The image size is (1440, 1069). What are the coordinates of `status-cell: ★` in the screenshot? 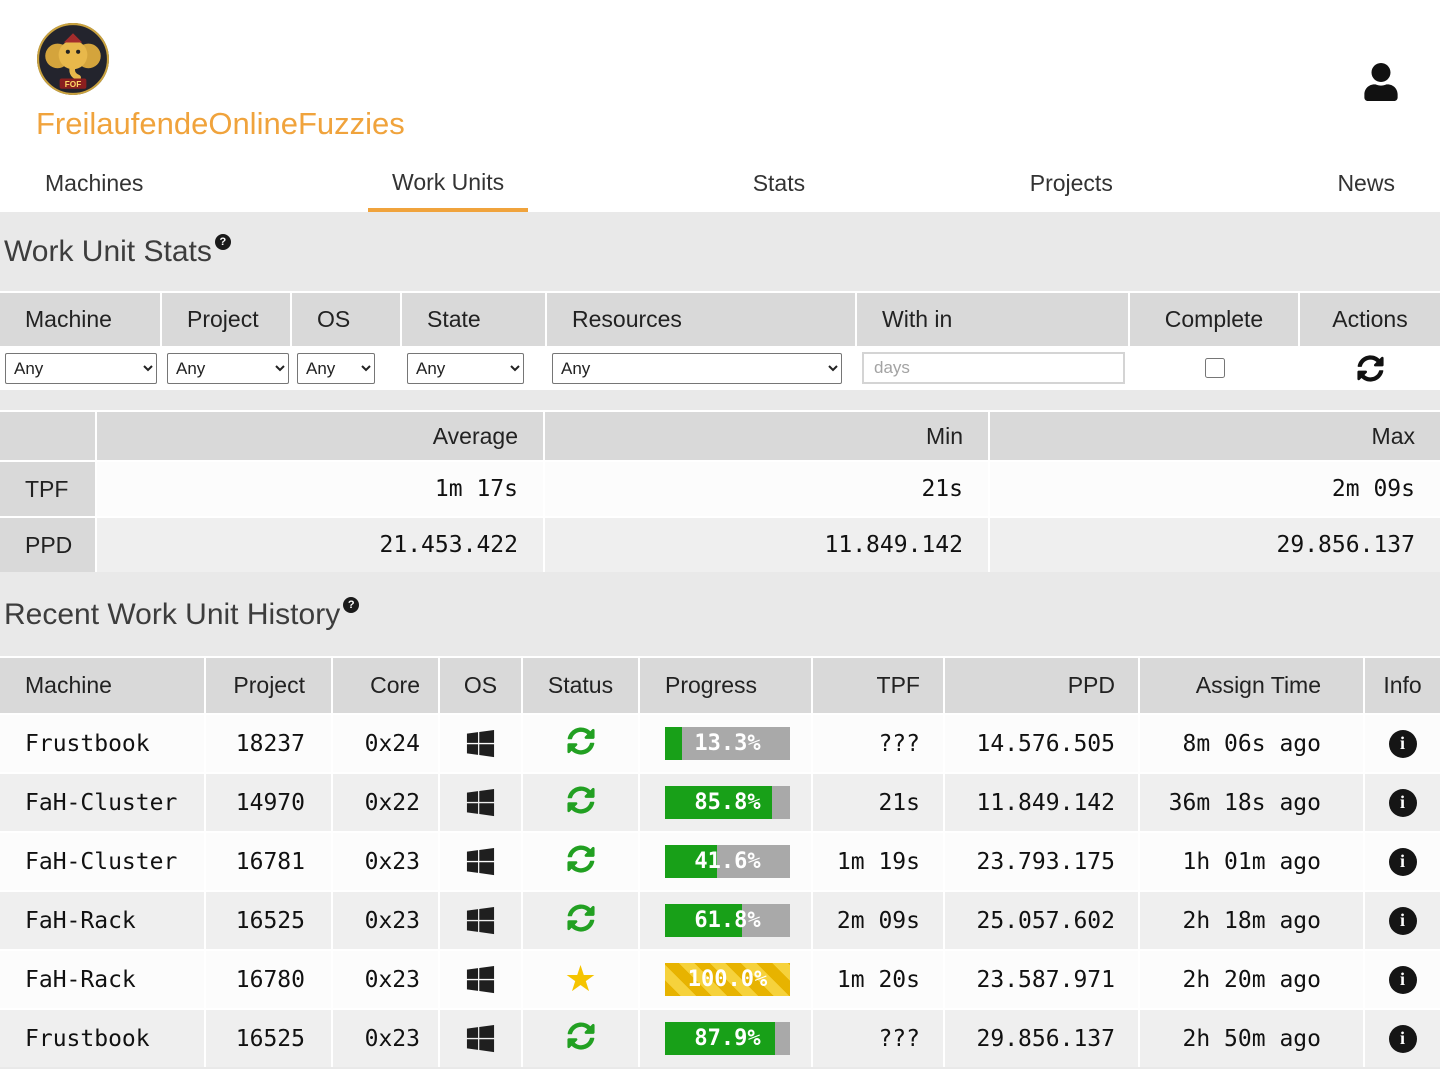 It's located at (581, 743).